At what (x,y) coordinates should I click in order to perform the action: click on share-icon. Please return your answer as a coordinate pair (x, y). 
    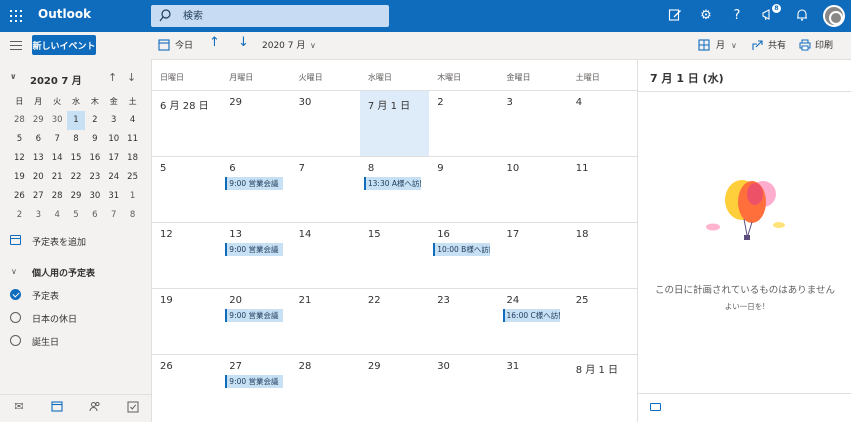
    Looking at the image, I should click on (758, 47).